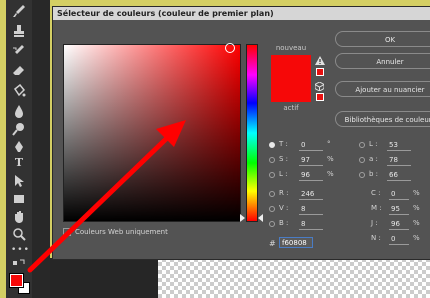 The height and width of the screenshot is (298, 430). I want to click on cyan-field: 0, so click(399, 194).